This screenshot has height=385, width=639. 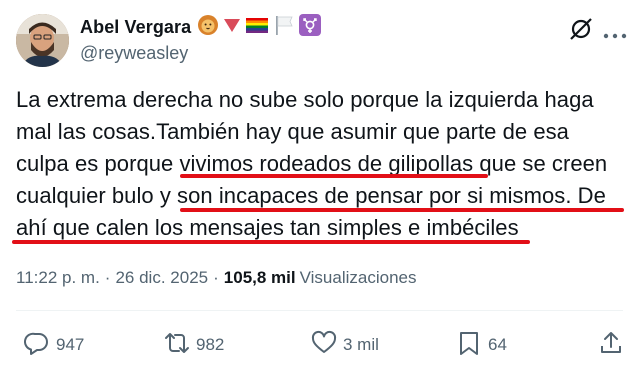 I want to click on views-label: Visualizaciones, so click(x=358, y=277).